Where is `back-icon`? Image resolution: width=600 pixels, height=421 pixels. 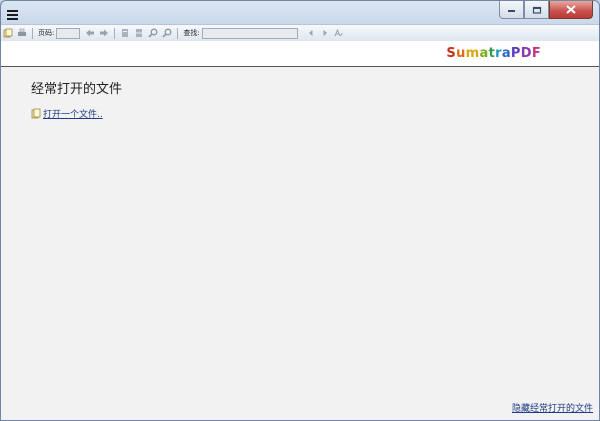 back-icon is located at coordinates (90, 33).